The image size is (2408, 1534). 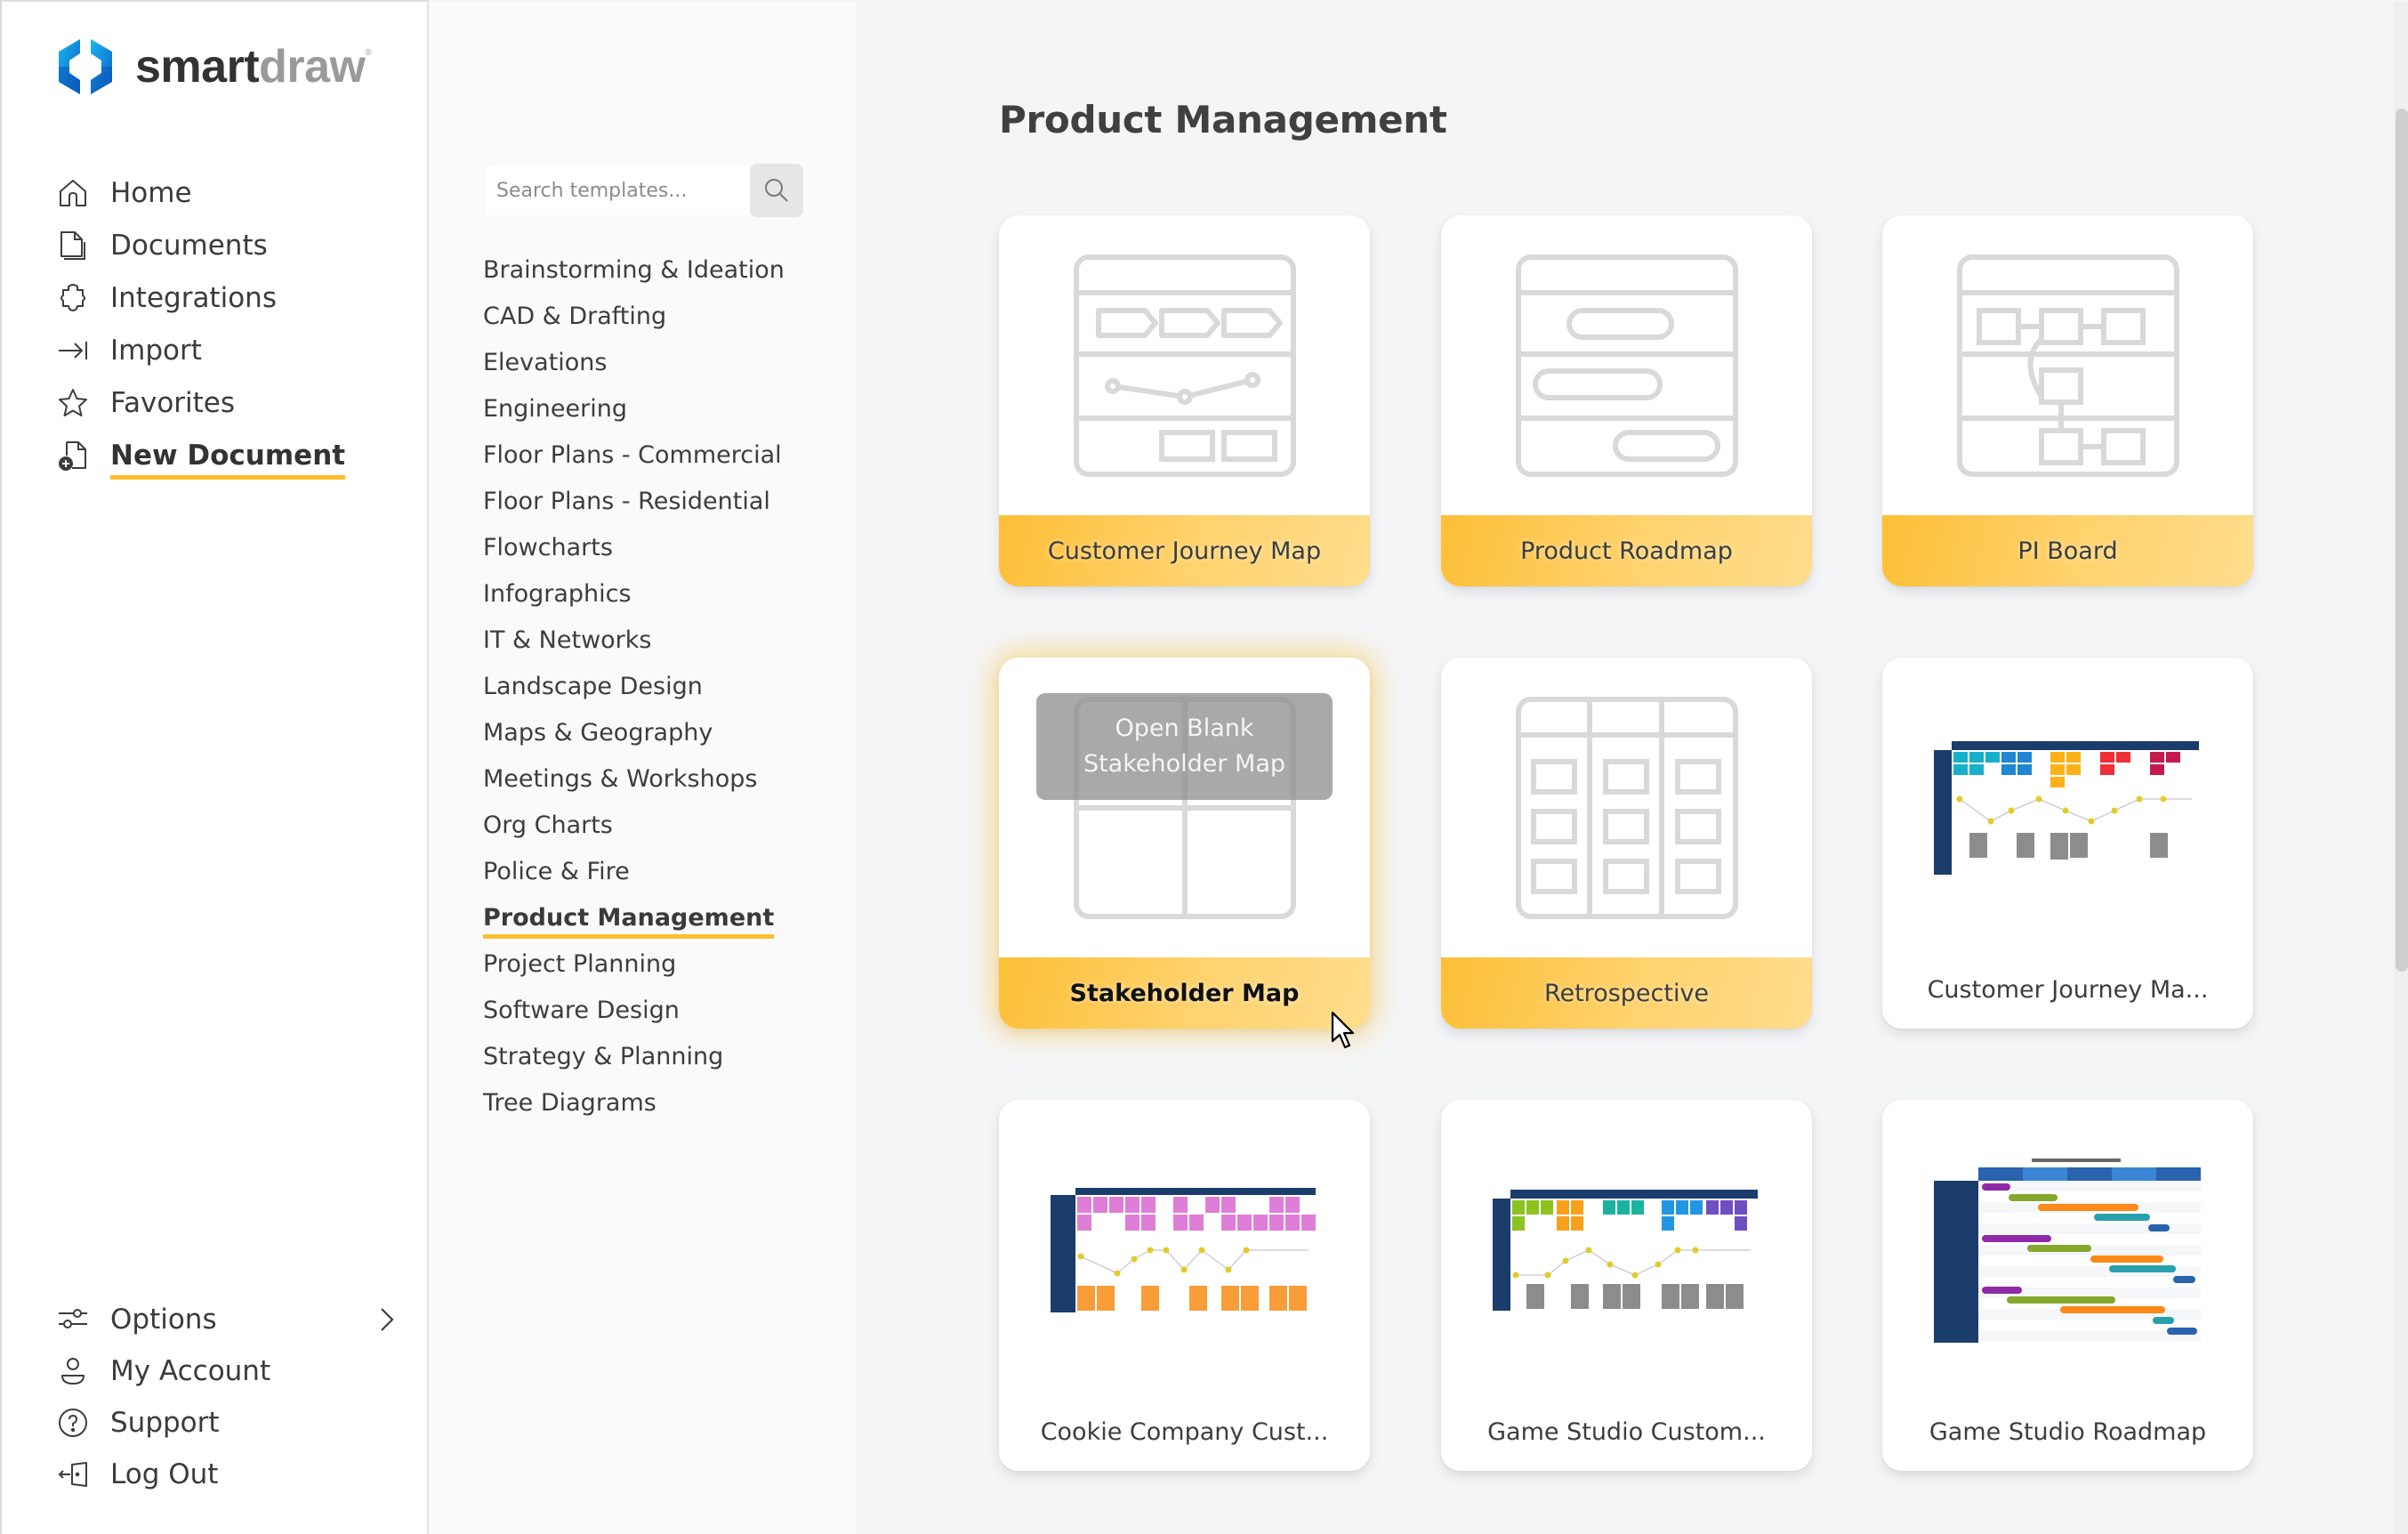 What do you see at coordinates (2402, 540) in the screenshot?
I see `scrollbar-thumb` at bounding box center [2402, 540].